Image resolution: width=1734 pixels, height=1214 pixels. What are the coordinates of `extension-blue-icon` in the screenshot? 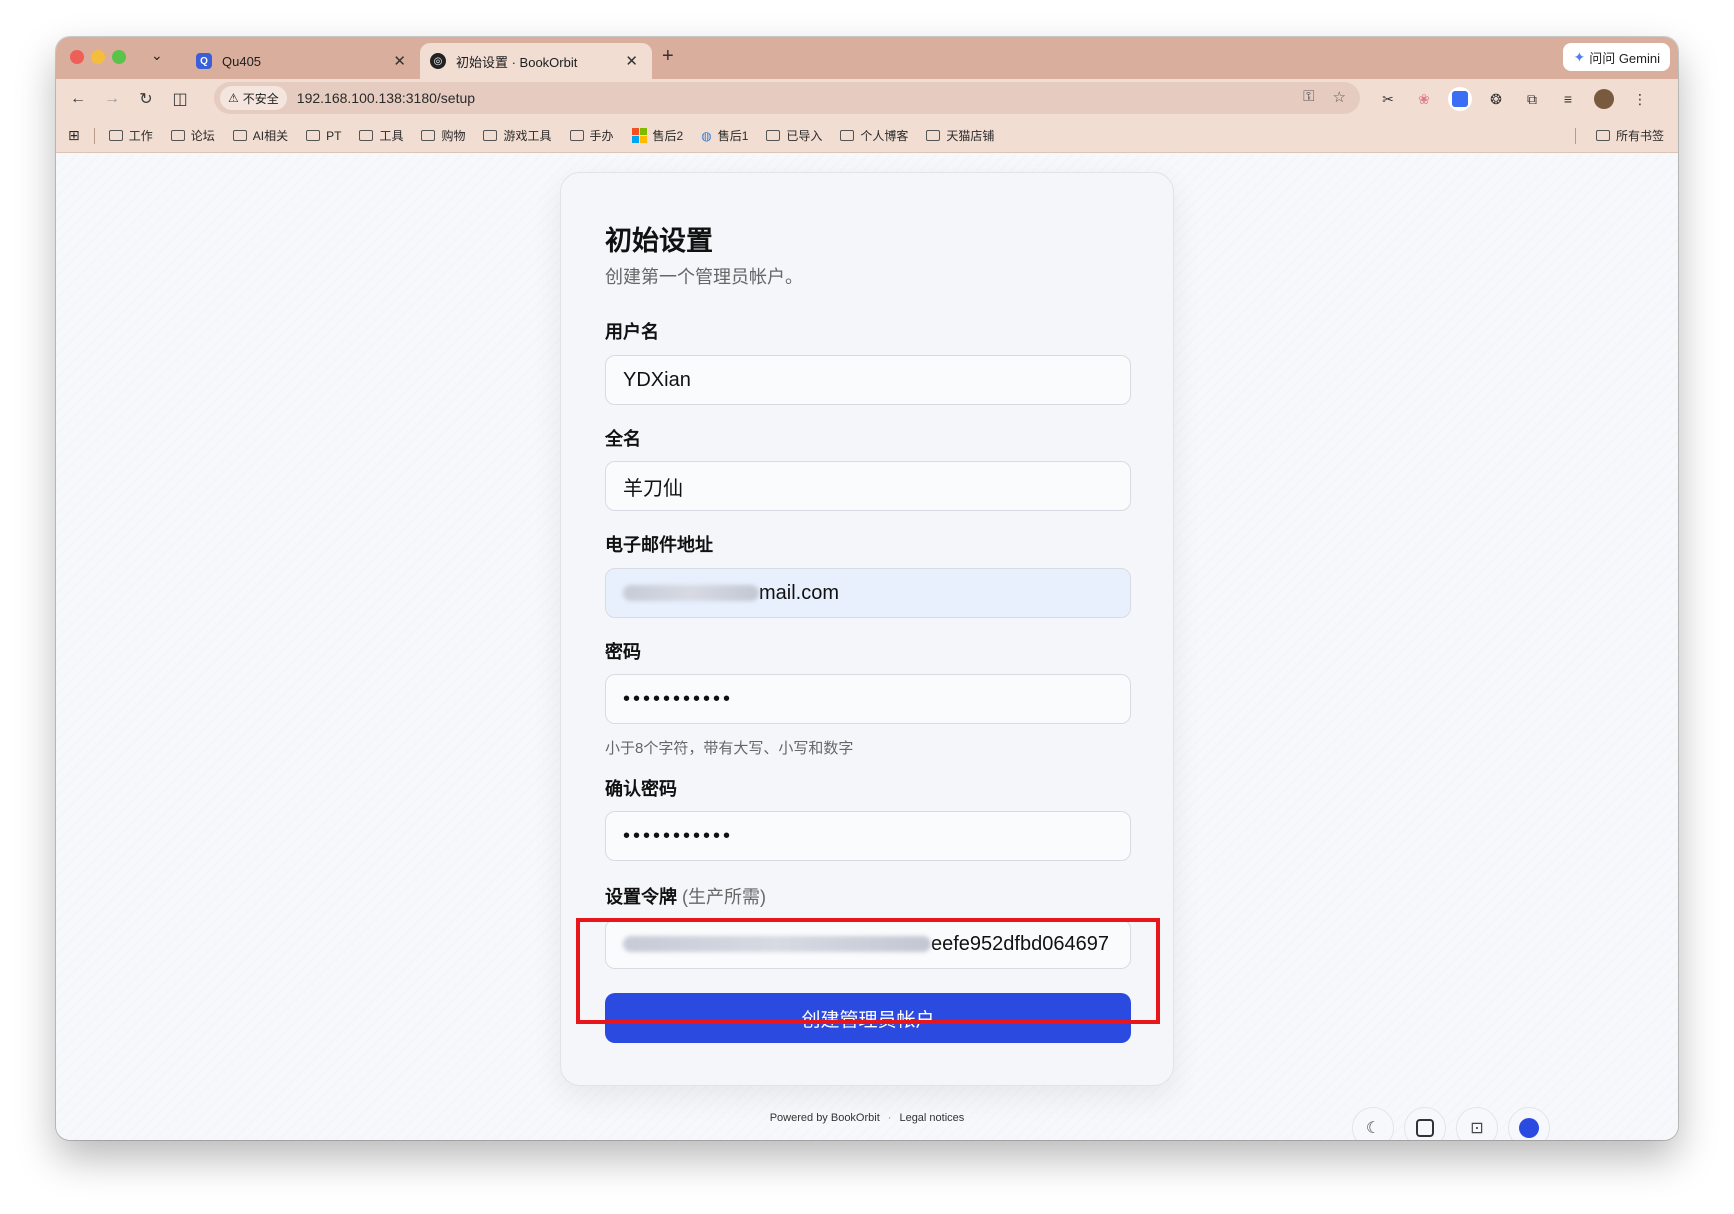 It's located at (1460, 99).